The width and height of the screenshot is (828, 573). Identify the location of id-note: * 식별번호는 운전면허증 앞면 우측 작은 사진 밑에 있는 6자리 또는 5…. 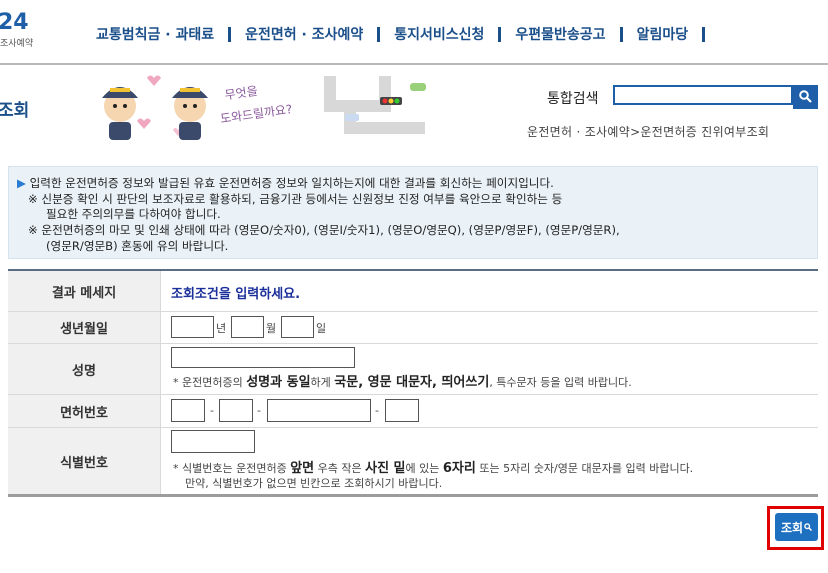
(433, 468).